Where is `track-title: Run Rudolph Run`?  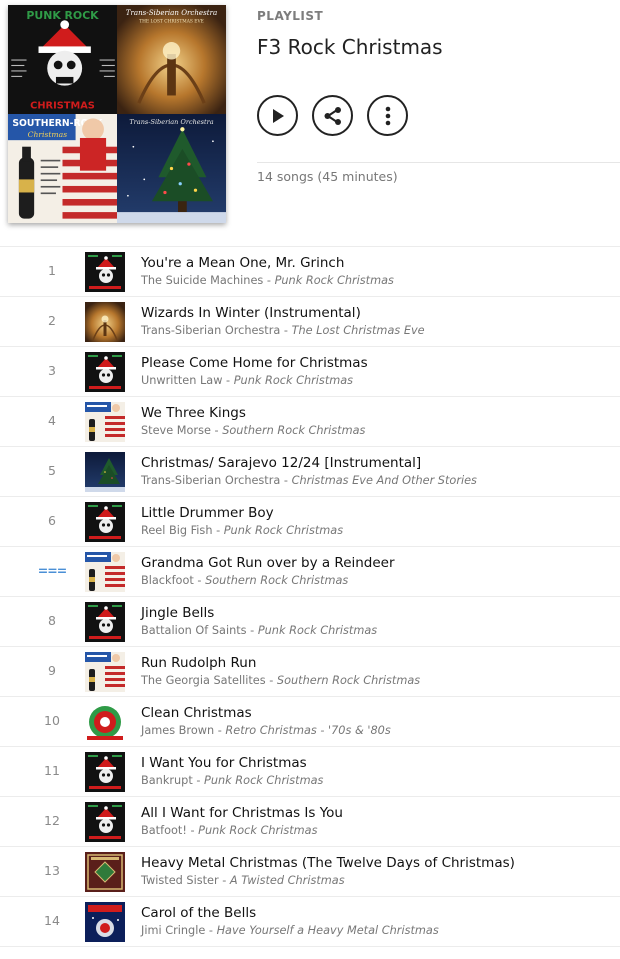 track-title: Run Rudolph Run is located at coordinates (198, 663).